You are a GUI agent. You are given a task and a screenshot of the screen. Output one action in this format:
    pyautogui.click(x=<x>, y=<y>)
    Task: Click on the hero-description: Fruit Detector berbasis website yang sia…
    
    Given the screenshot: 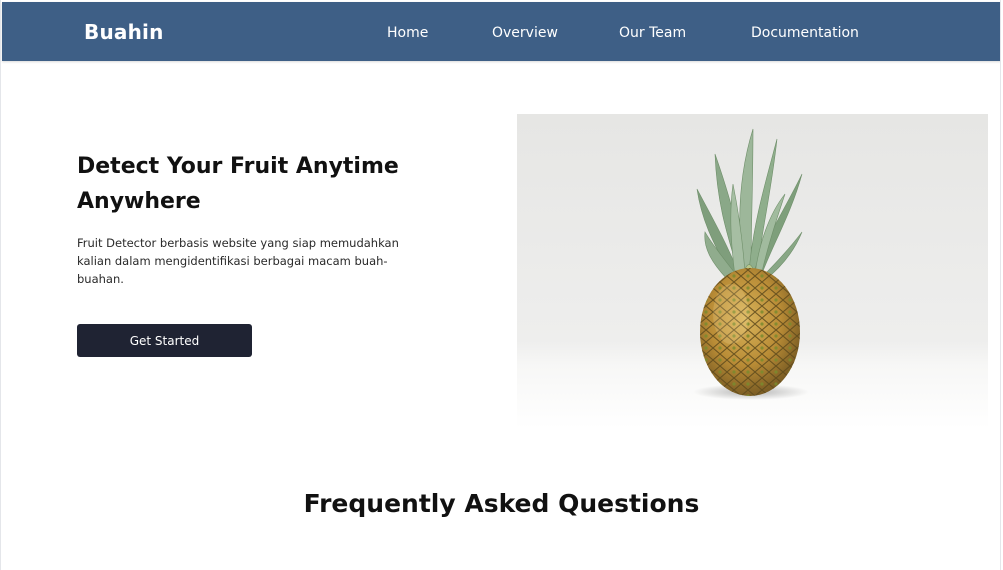 What is the action you would take?
    pyautogui.click(x=238, y=261)
    